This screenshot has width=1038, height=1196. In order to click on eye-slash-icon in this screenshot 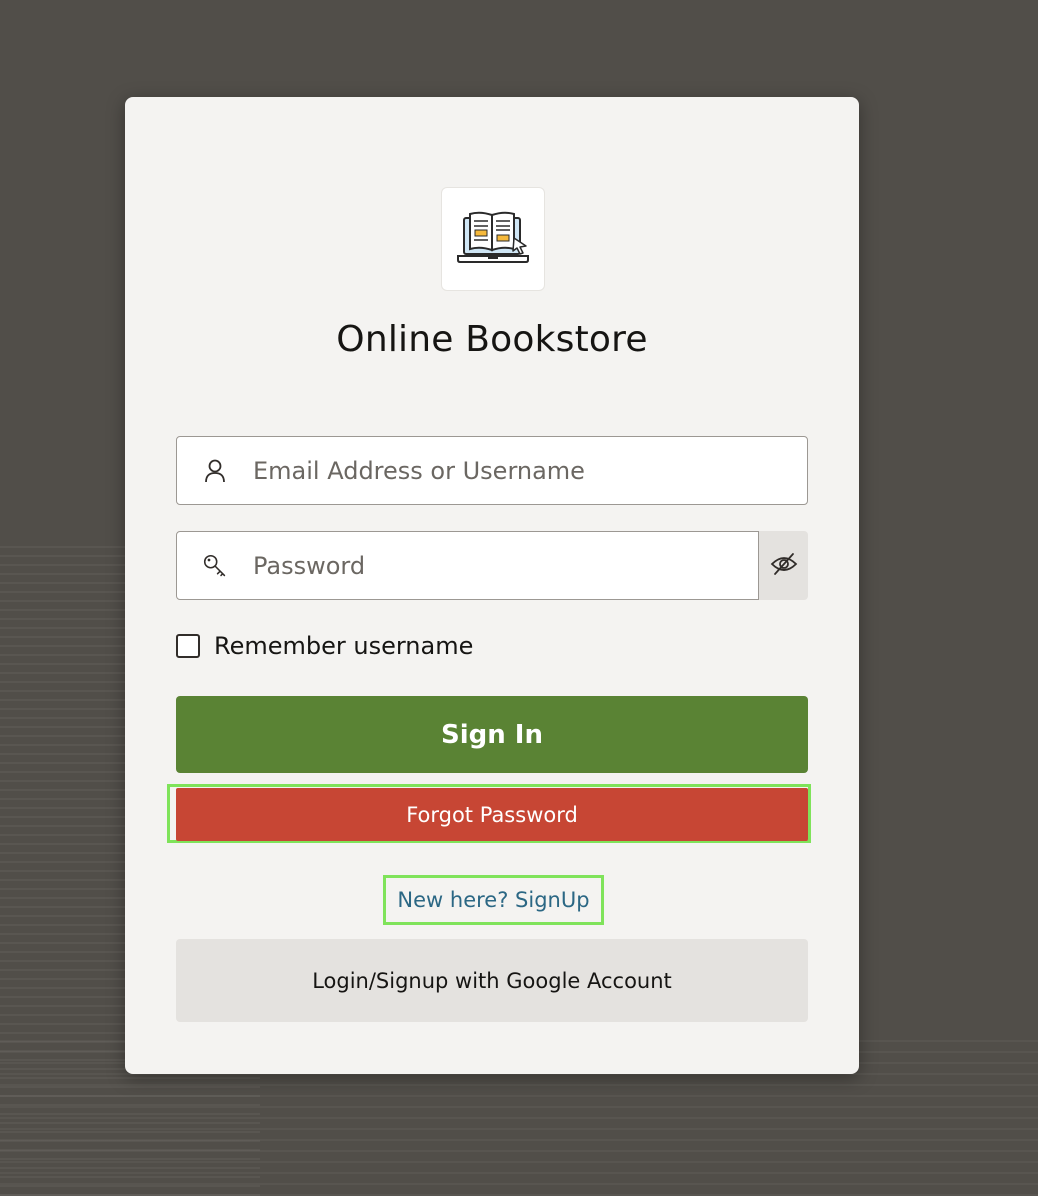, I will do `click(784, 566)`.